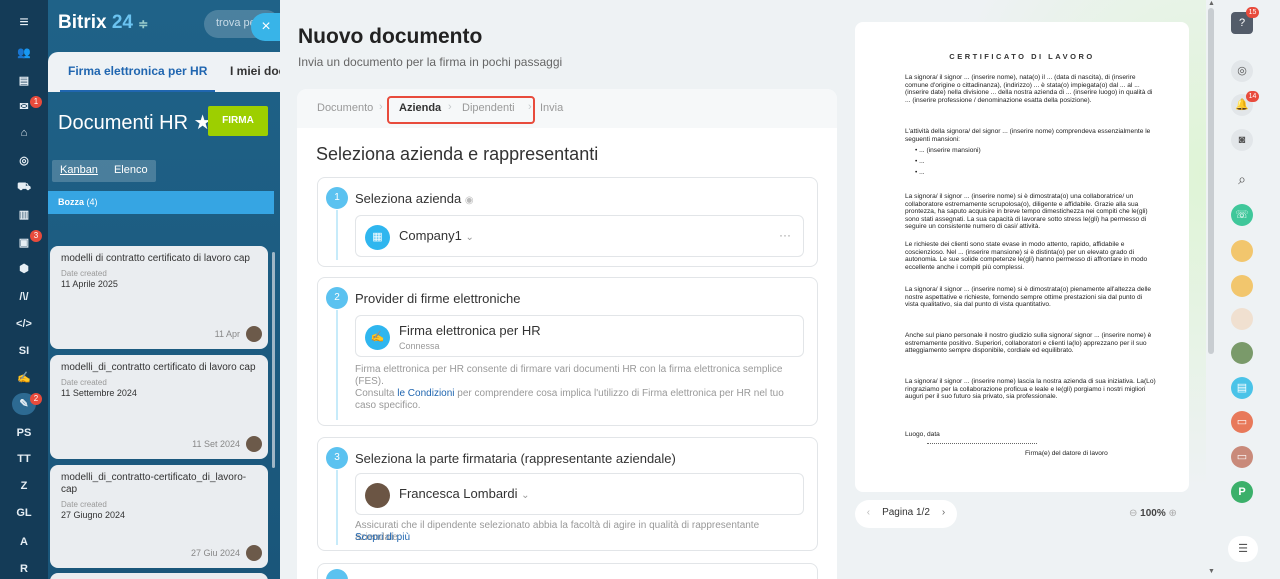 This screenshot has width=1280, height=579. What do you see at coordinates (785, 235) in the screenshot?
I see `more-button: ···` at bounding box center [785, 235].